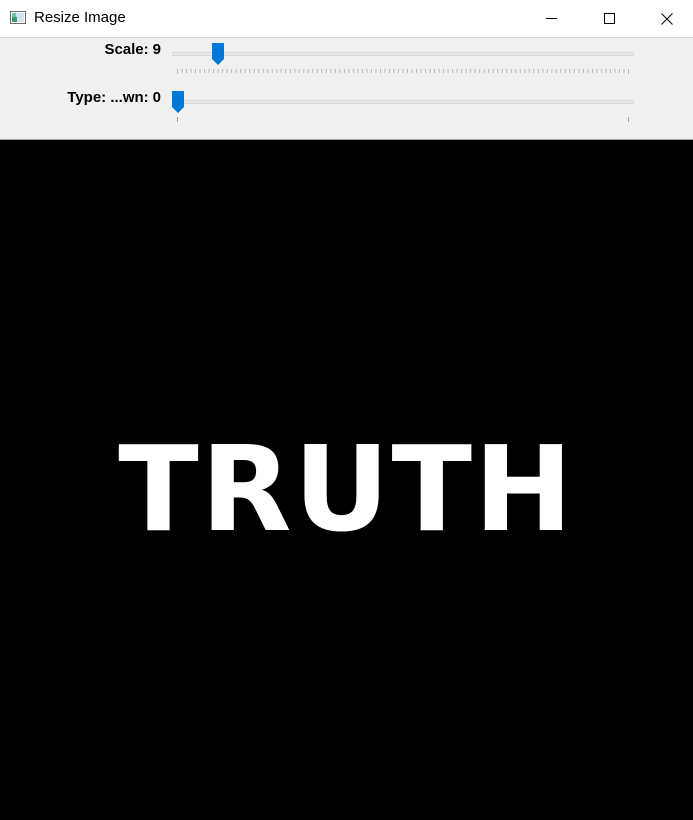 The image size is (693, 820). I want to click on type-value: 0, so click(156, 97).